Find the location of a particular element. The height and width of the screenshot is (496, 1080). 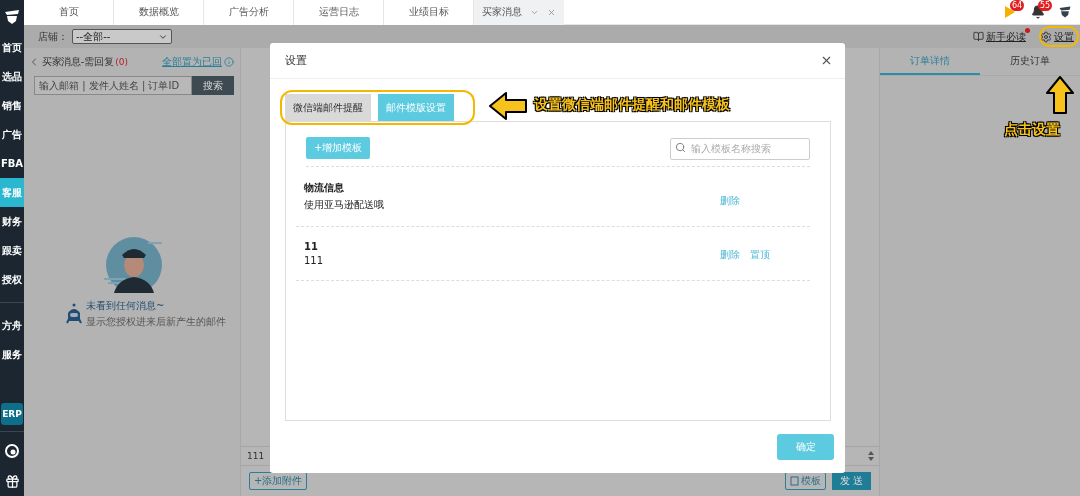

template-icon is located at coordinates (794, 481).